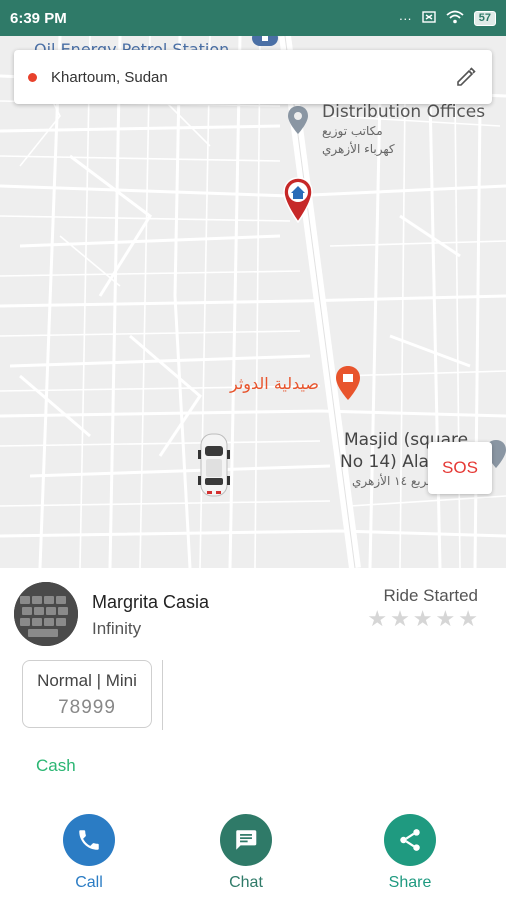  I want to click on call-button: Call, so click(89, 853).